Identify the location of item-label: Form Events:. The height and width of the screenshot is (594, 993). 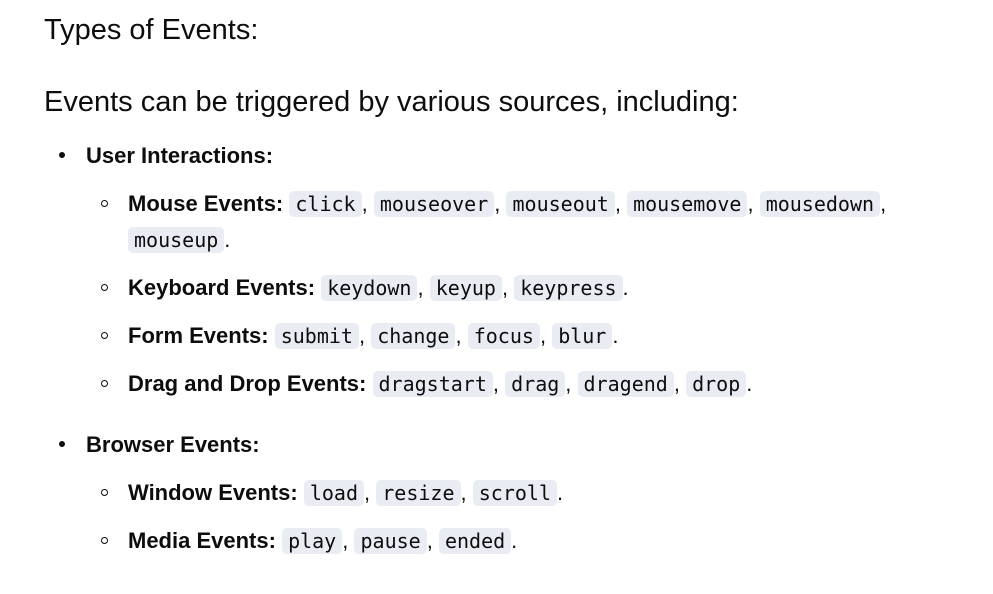
(198, 335).